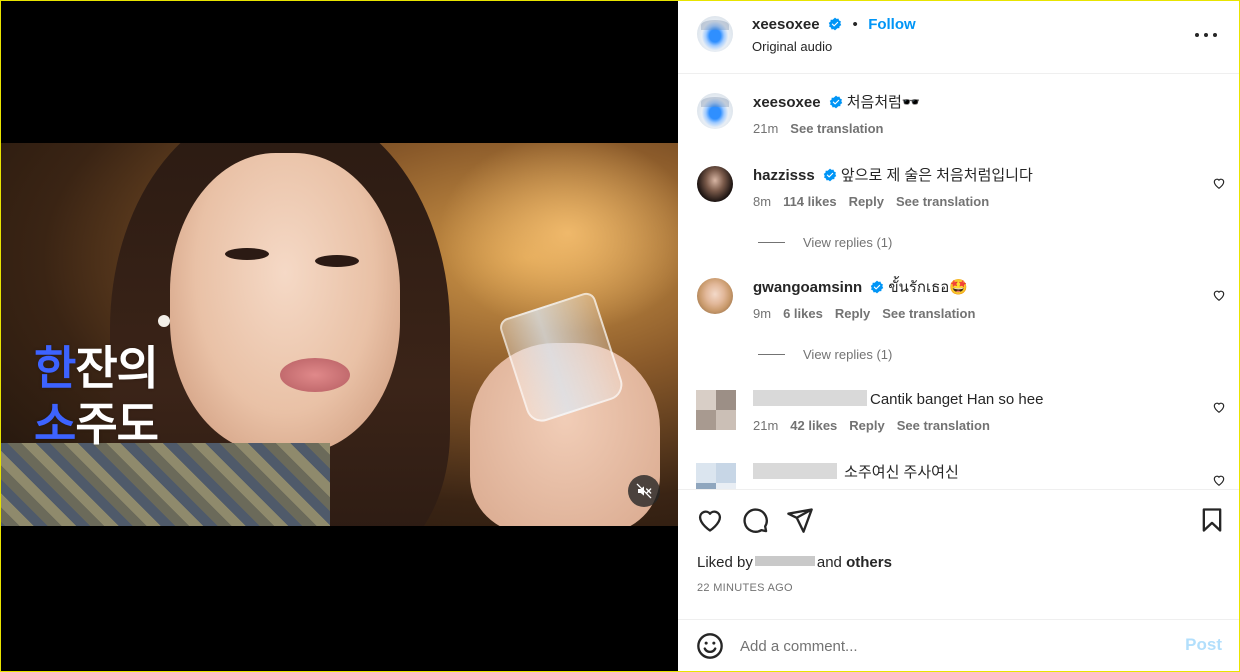 The width and height of the screenshot is (1240, 672). I want to click on comment-time: 21m, so click(766, 425).